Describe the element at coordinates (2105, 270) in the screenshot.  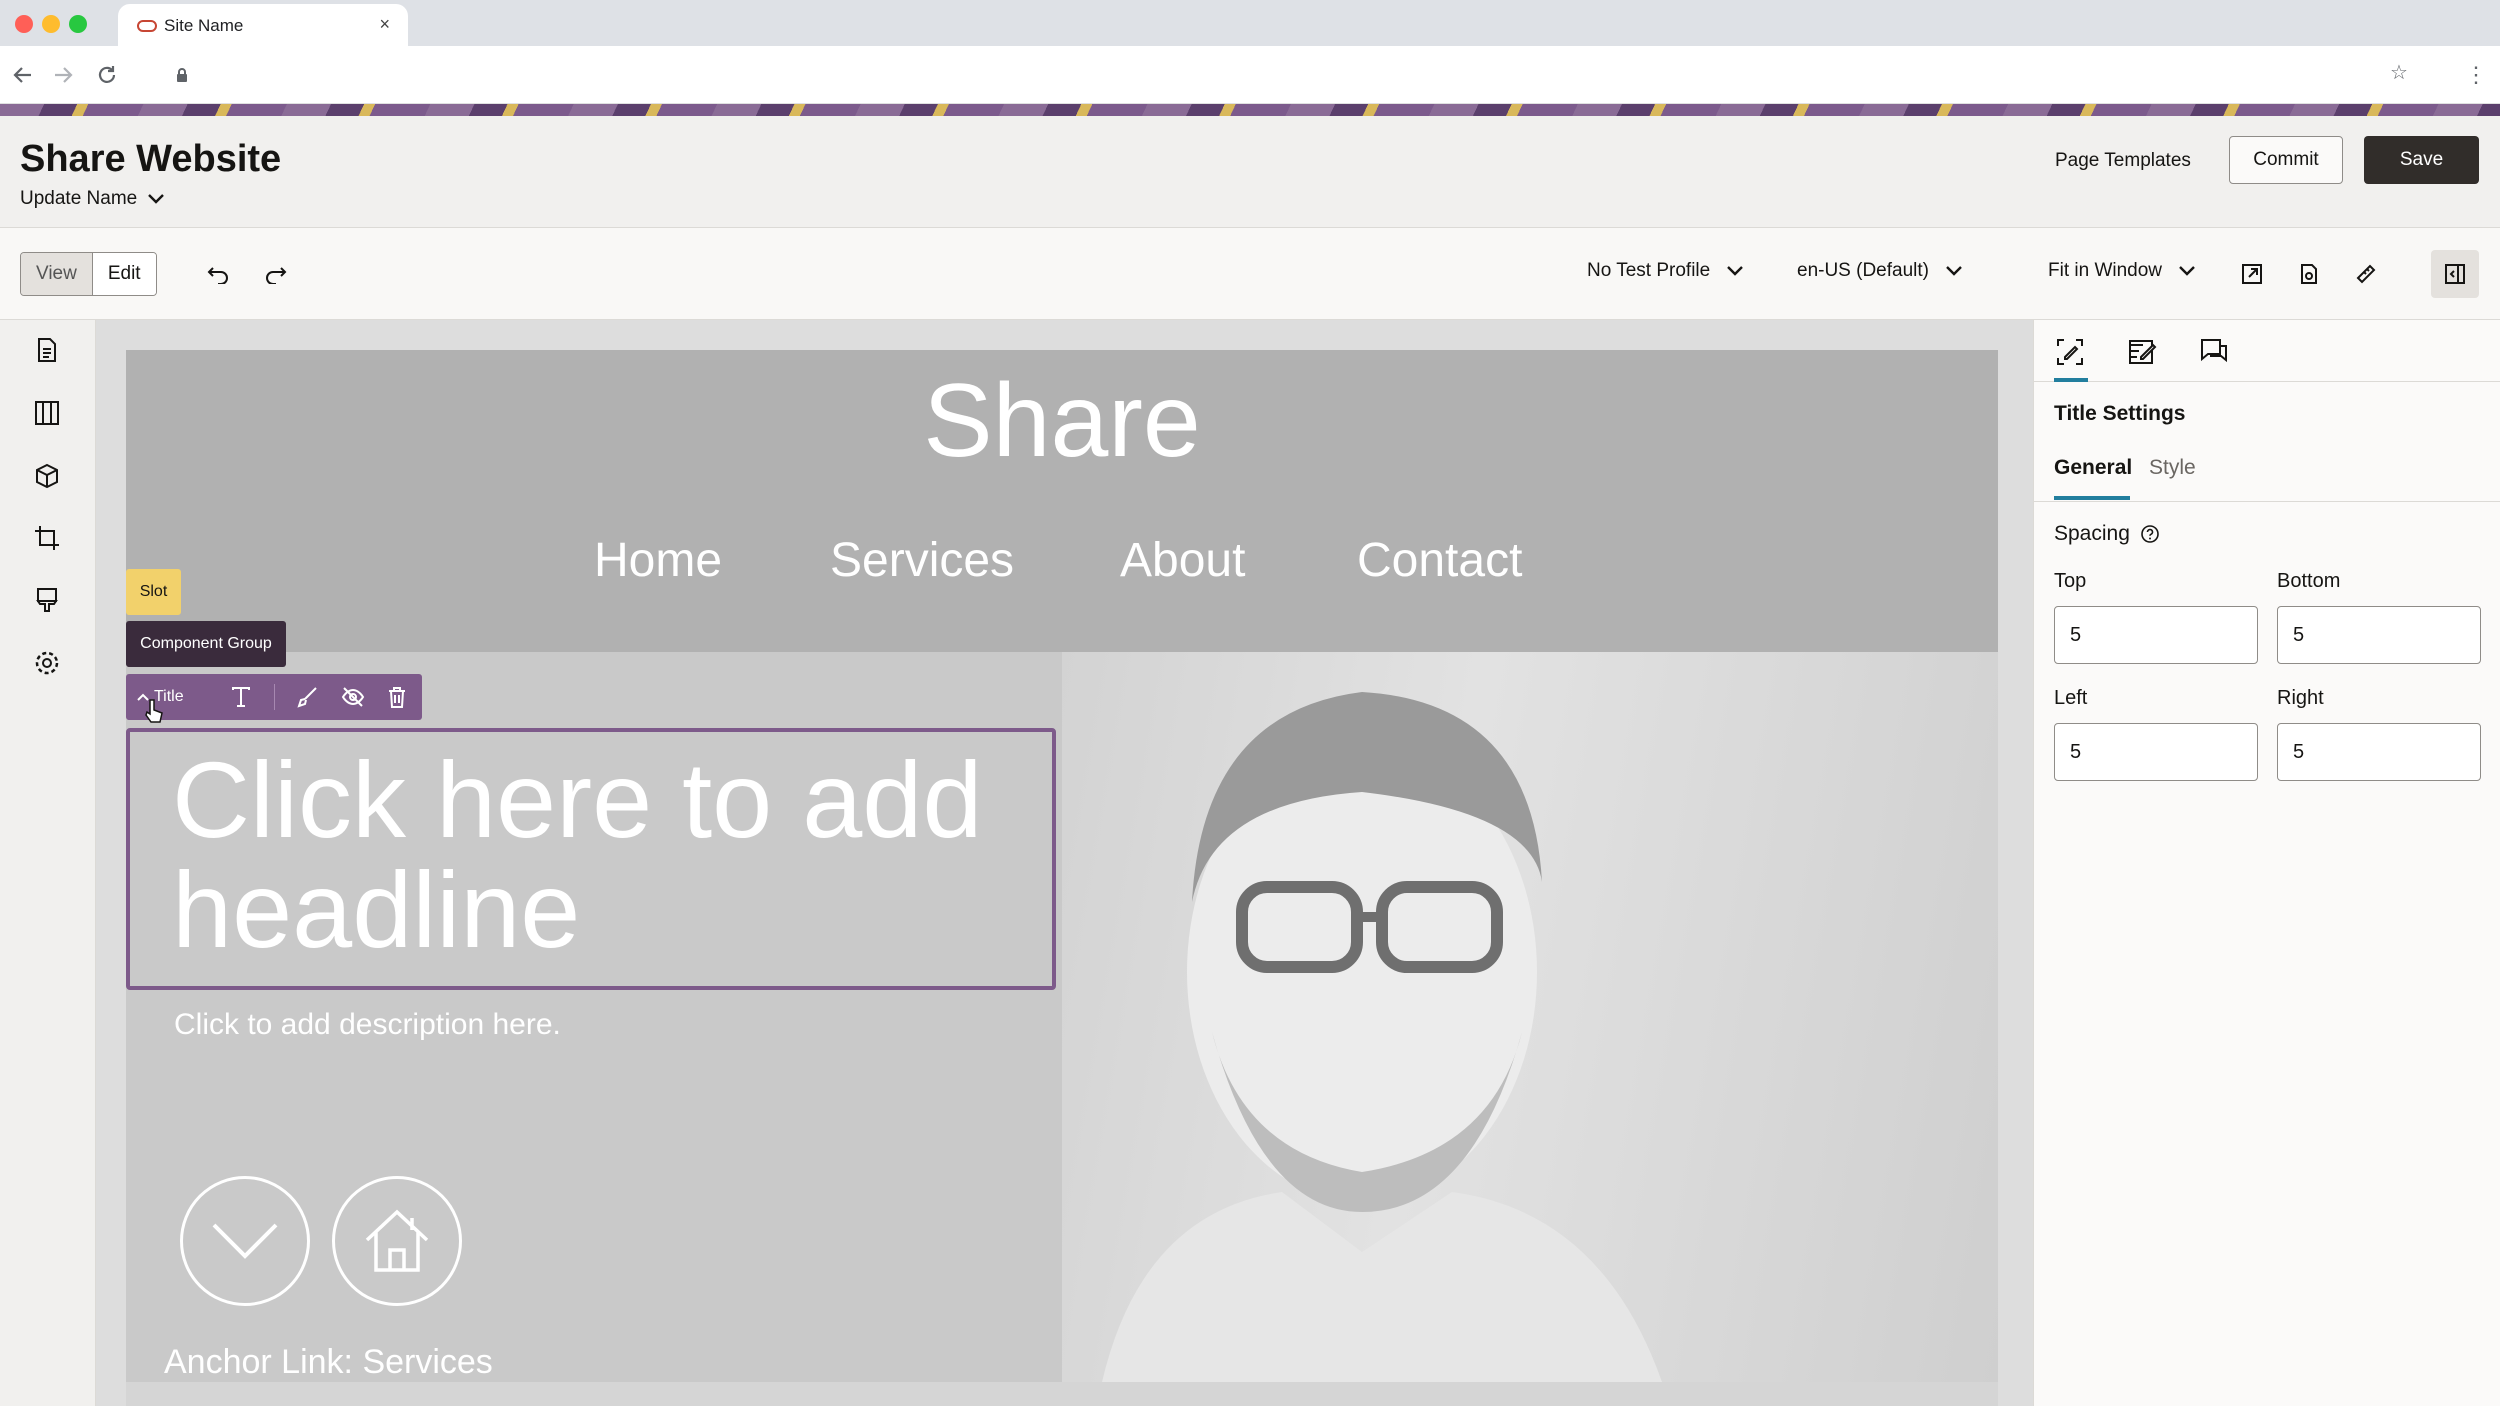
I see `zoom-label: Fit in Window` at that location.